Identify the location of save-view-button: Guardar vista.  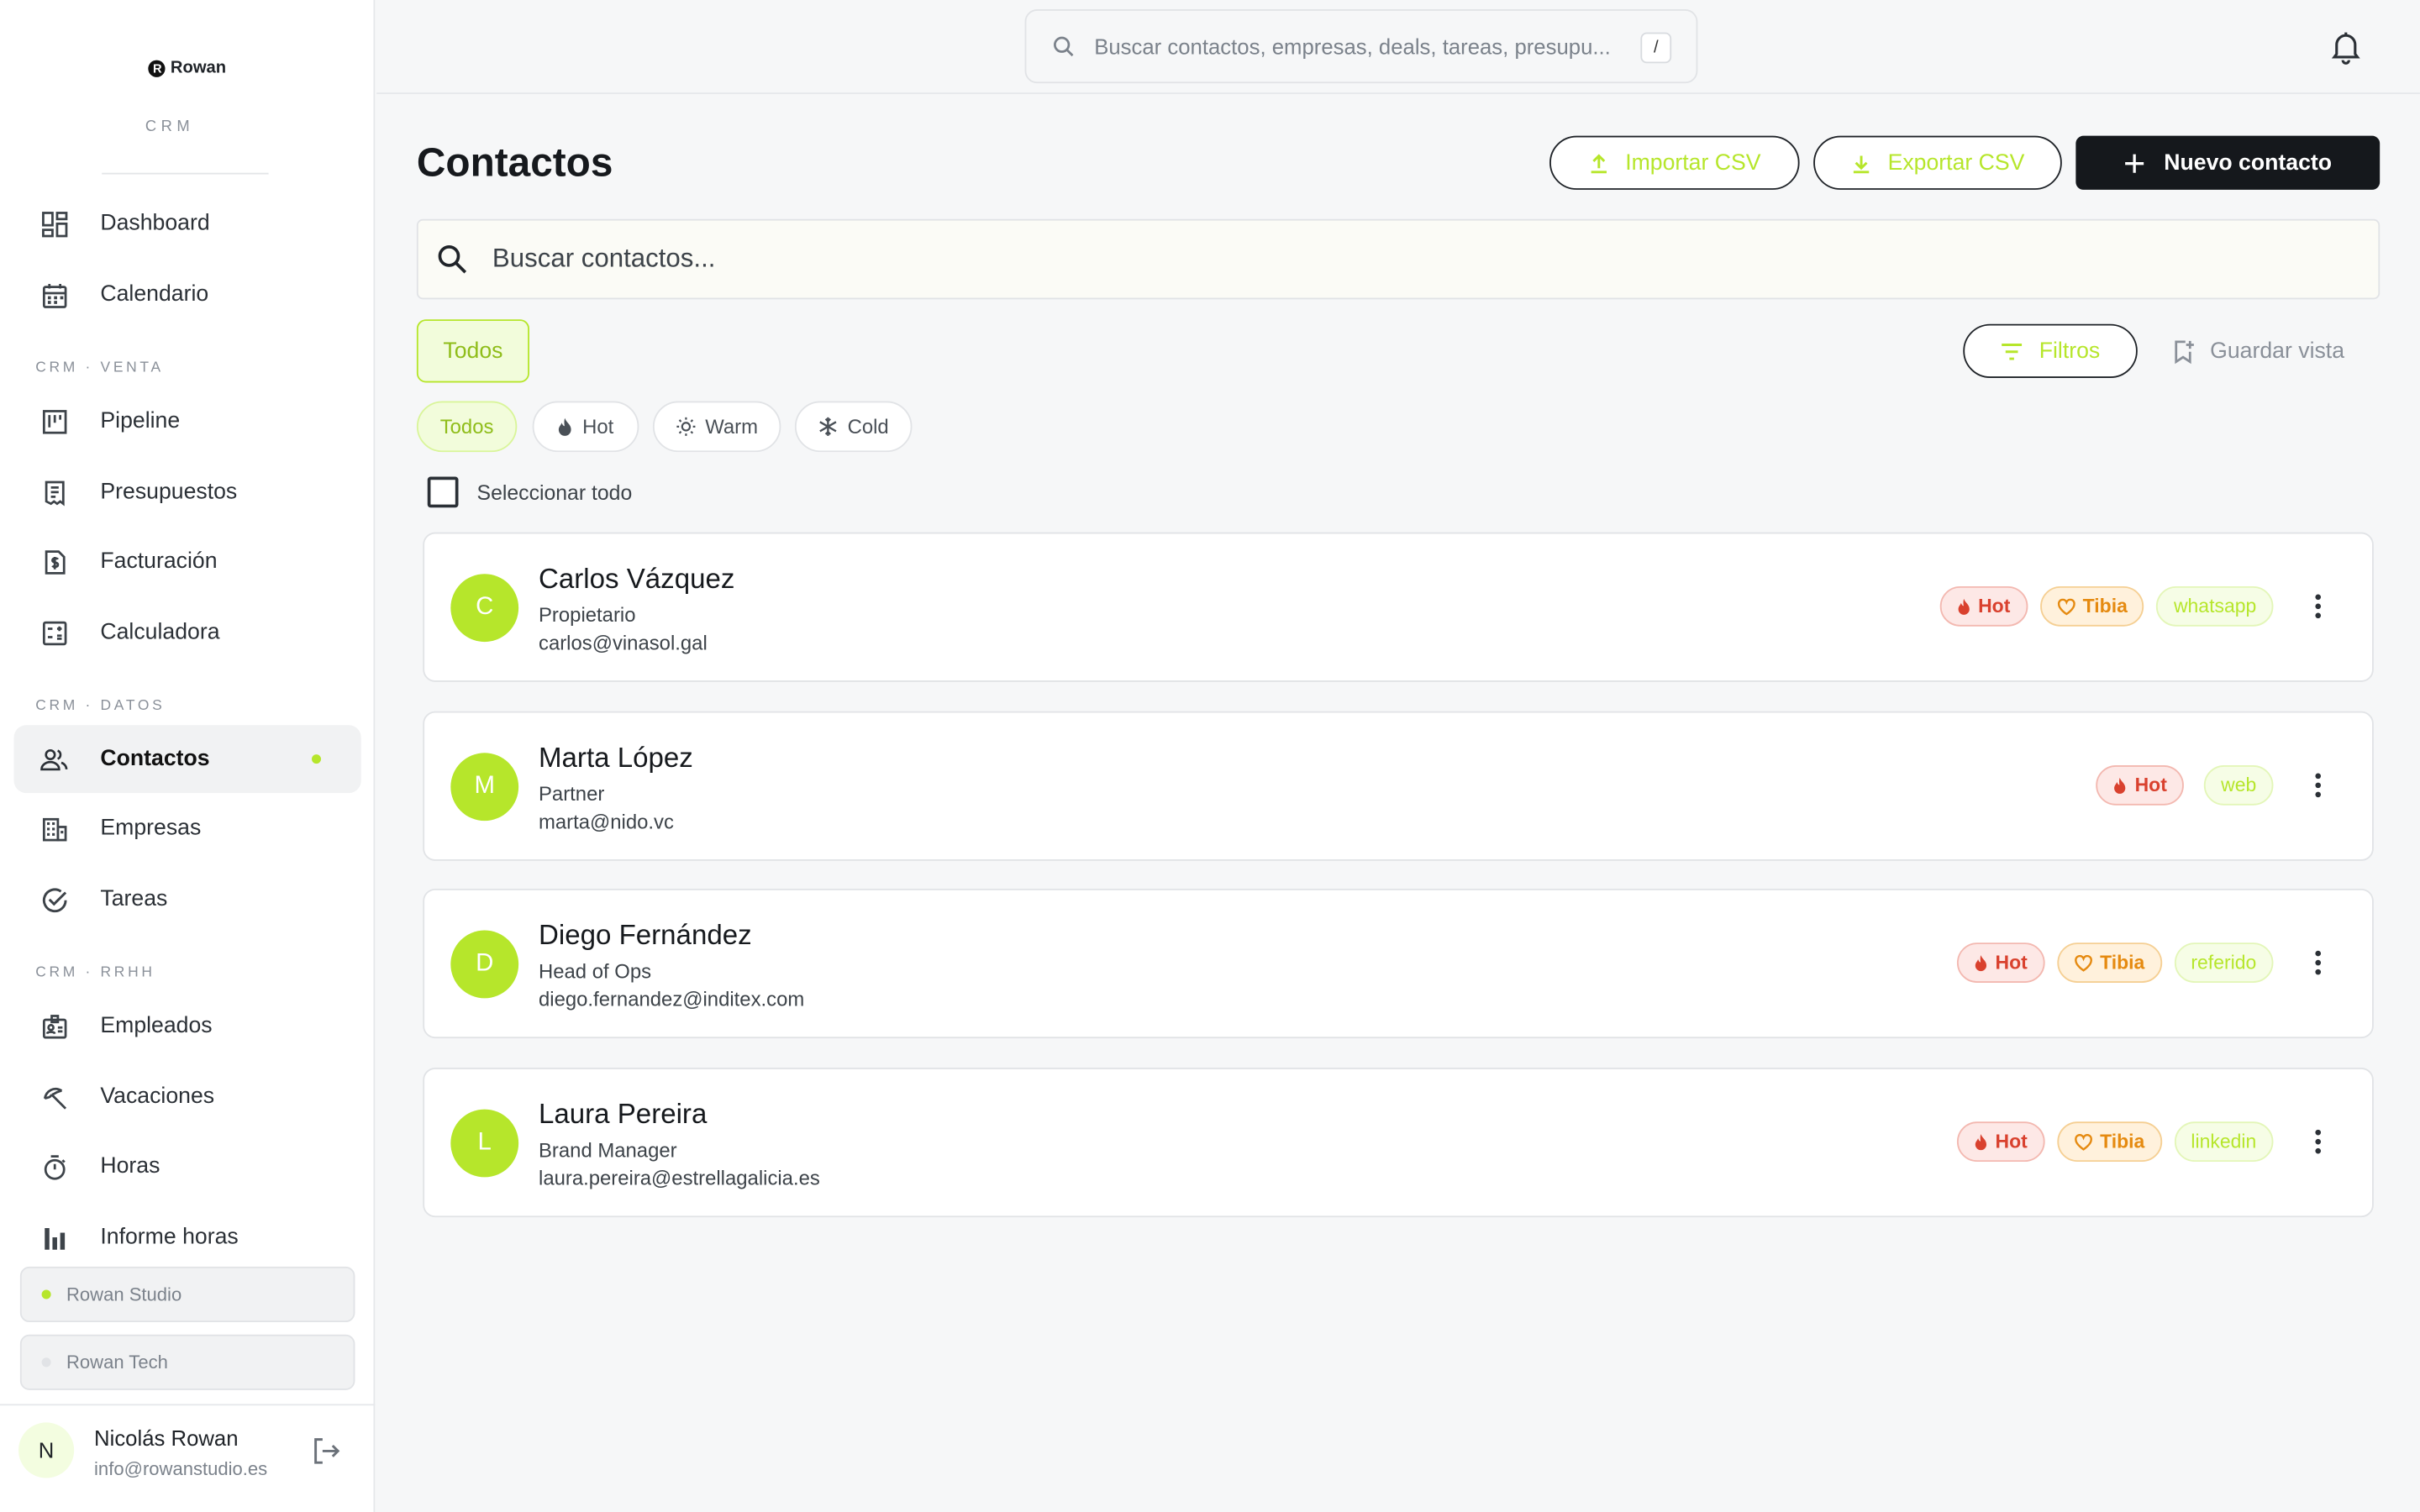
(2258, 351).